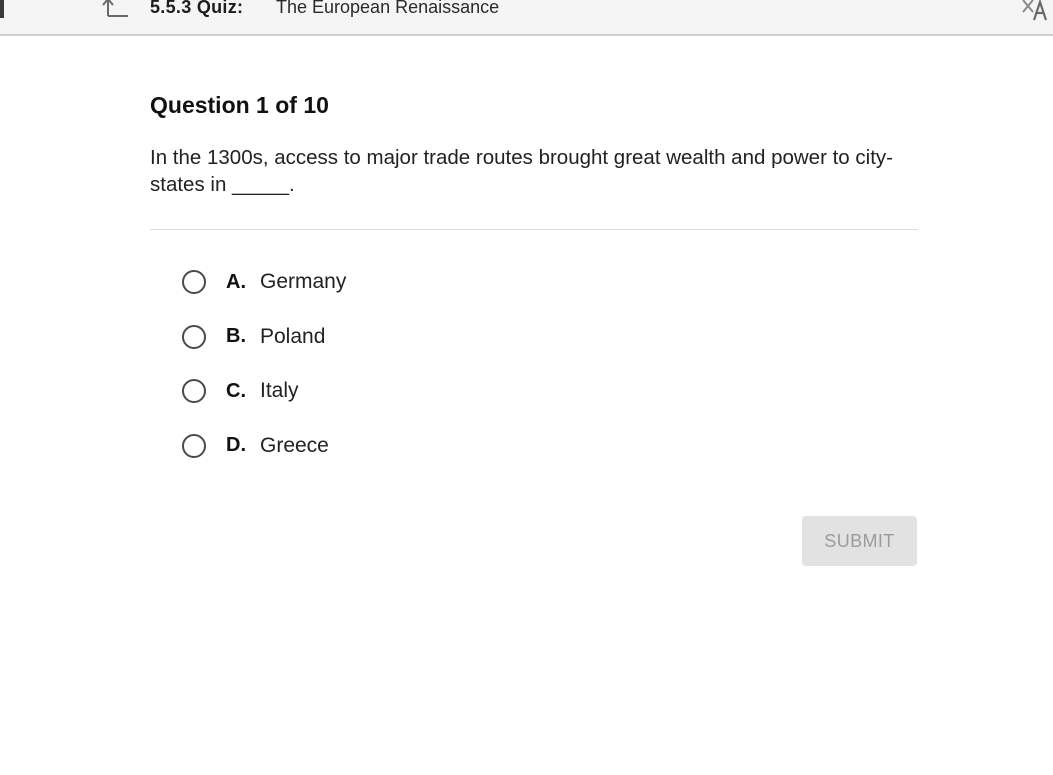  I want to click on option-text: Italy, so click(279, 390).